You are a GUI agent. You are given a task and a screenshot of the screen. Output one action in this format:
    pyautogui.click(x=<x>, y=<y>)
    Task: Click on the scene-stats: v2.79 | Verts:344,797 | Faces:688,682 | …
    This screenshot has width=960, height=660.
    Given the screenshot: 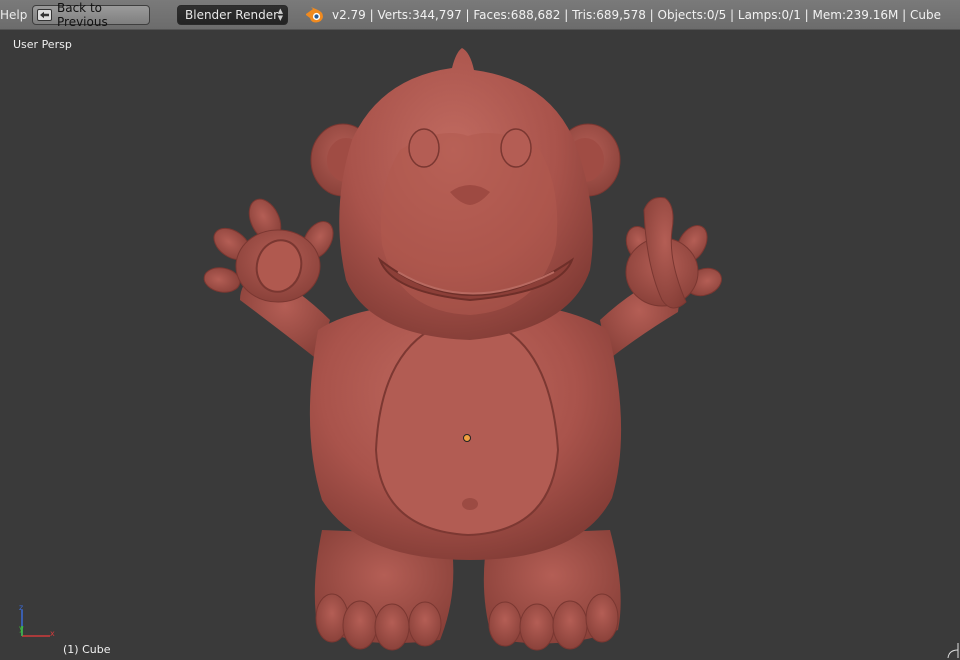 What is the action you would take?
    pyautogui.click(x=636, y=15)
    